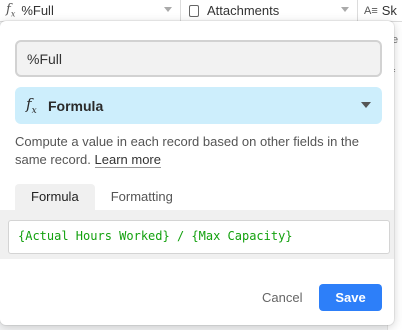  I want to click on column-header-attachments: Attachments, so click(269, 10).